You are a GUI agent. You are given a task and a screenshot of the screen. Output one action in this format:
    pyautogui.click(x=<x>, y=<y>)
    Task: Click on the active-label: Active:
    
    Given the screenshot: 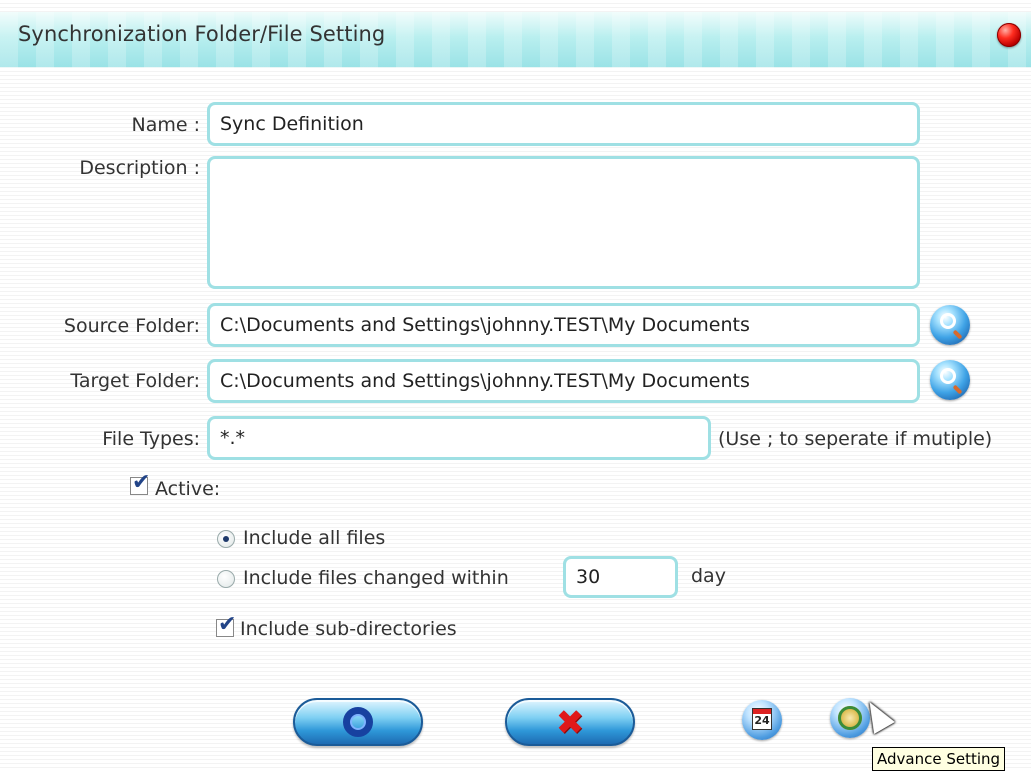 What is the action you would take?
    pyautogui.click(x=188, y=489)
    